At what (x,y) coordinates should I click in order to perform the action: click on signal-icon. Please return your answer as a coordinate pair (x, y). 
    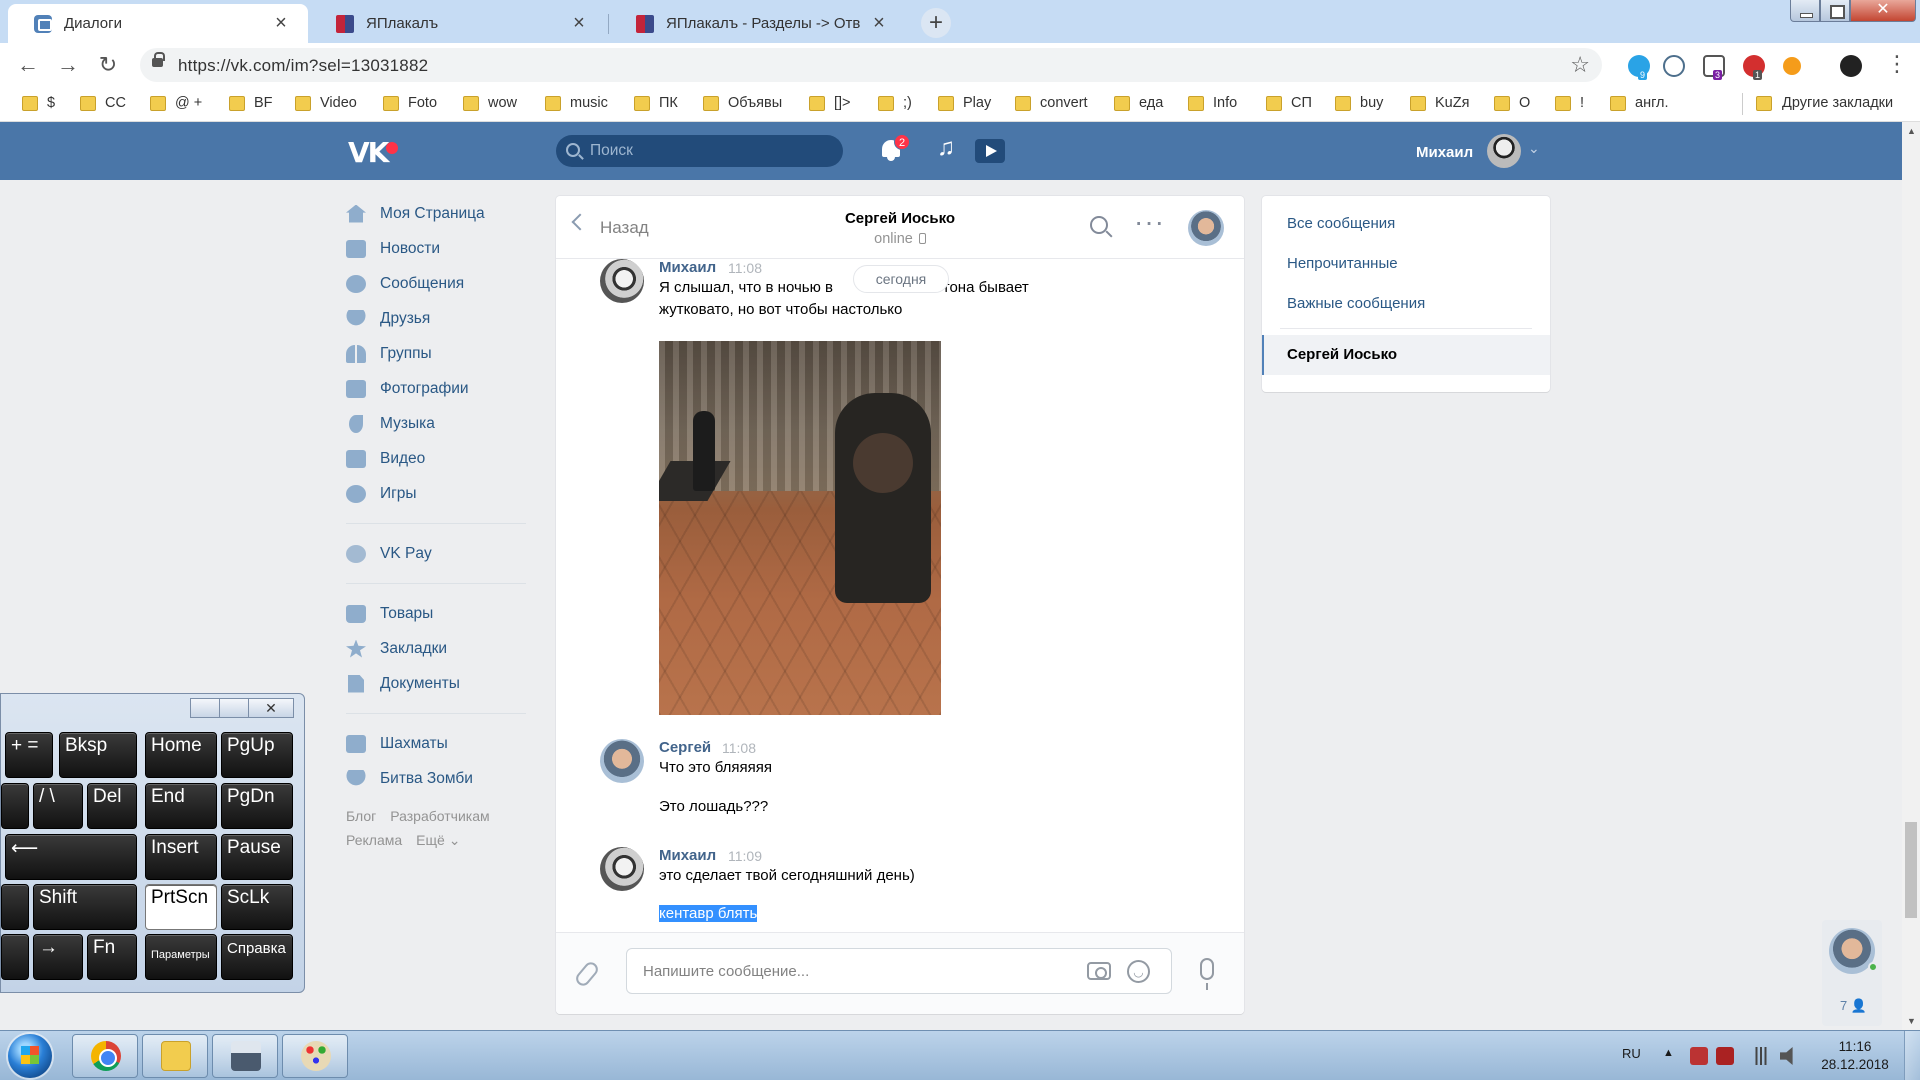
    Looking at the image, I should click on (1761, 1056).